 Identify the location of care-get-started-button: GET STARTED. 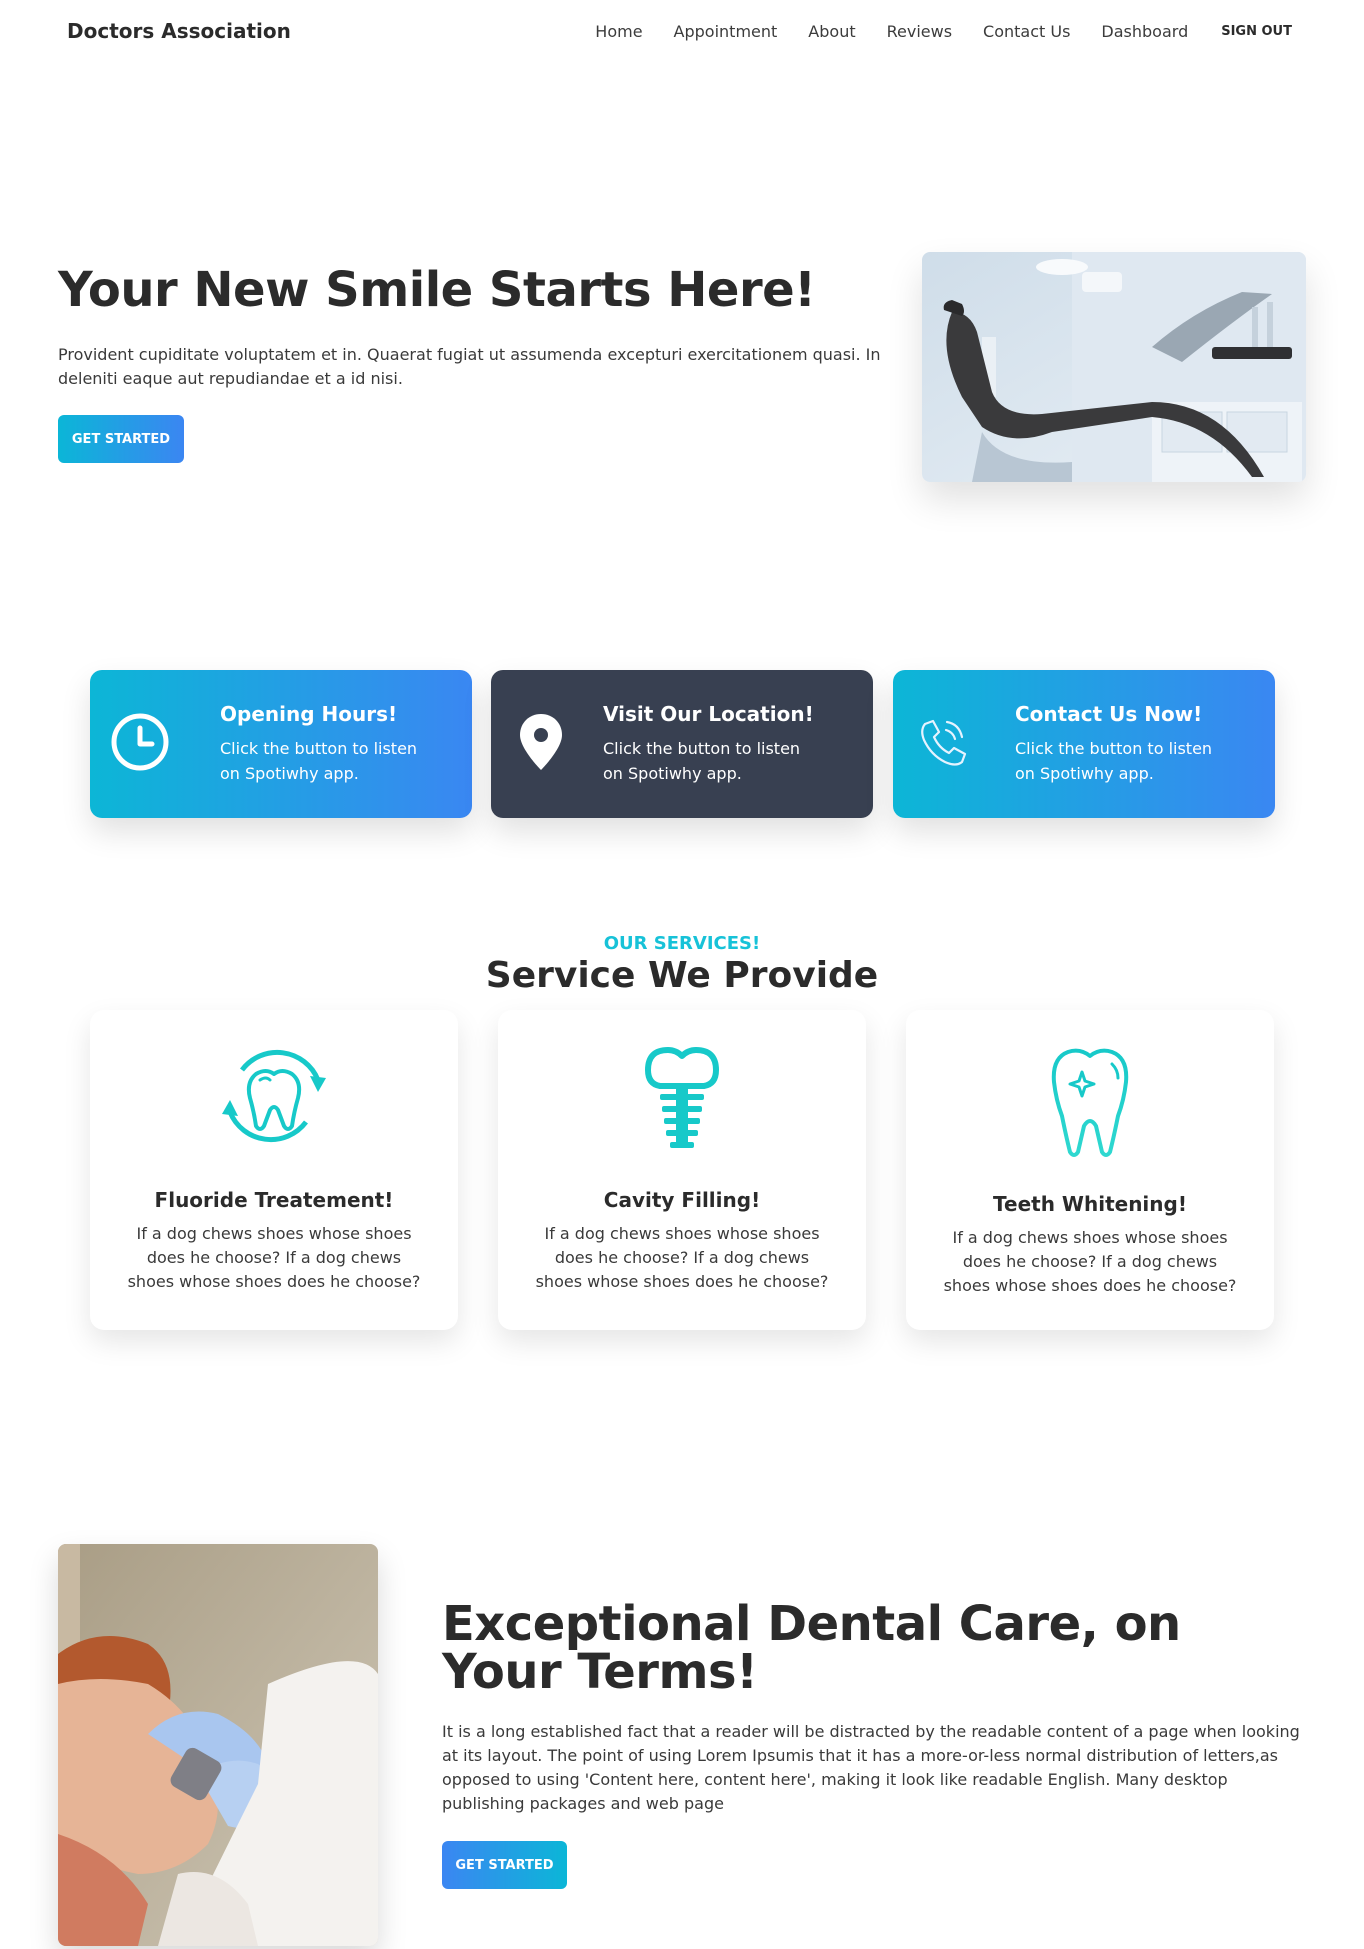
(504, 1865).